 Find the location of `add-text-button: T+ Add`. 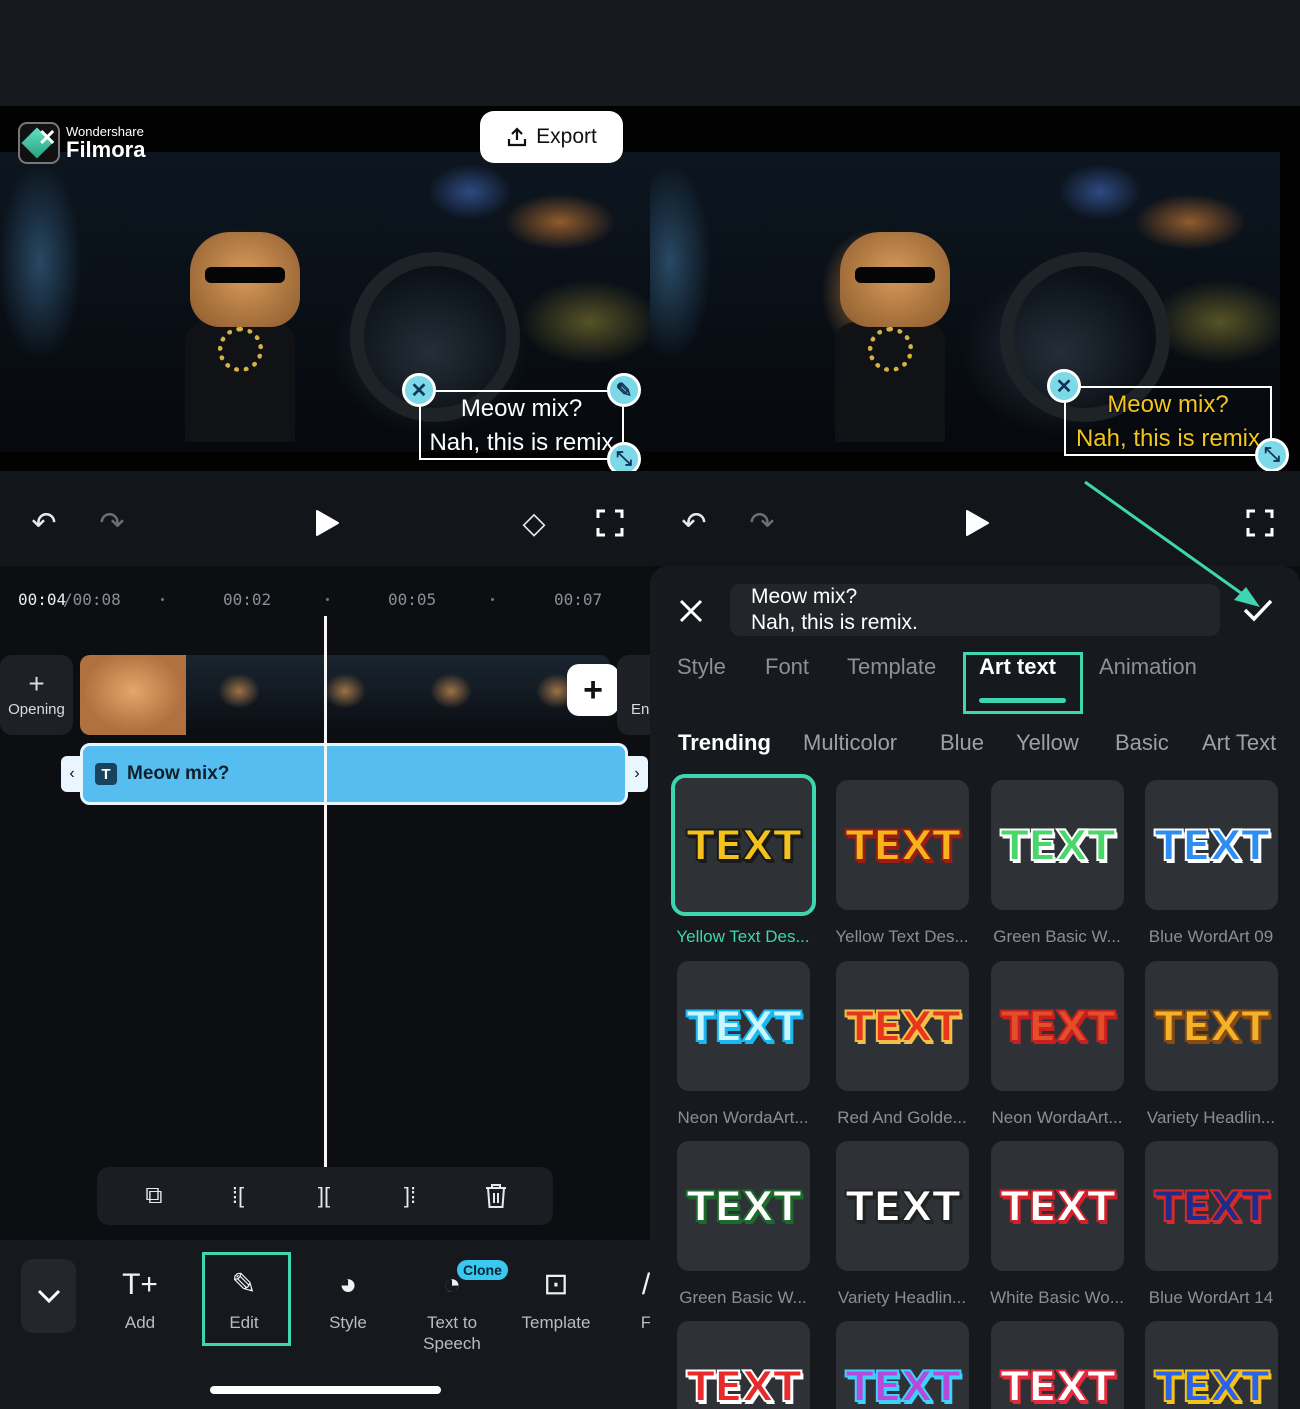

add-text-button: T+ Add is located at coordinates (140, 1297).